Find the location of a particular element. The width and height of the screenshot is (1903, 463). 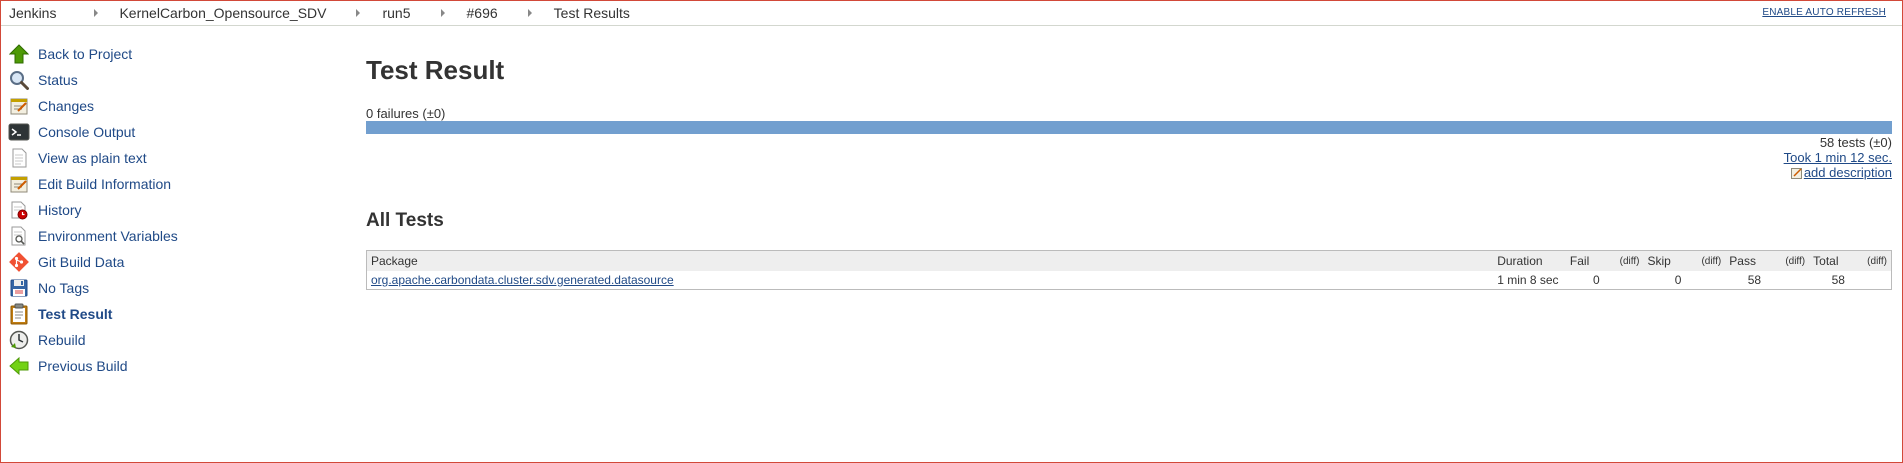

page-title: Test Result is located at coordinates (435, 70).